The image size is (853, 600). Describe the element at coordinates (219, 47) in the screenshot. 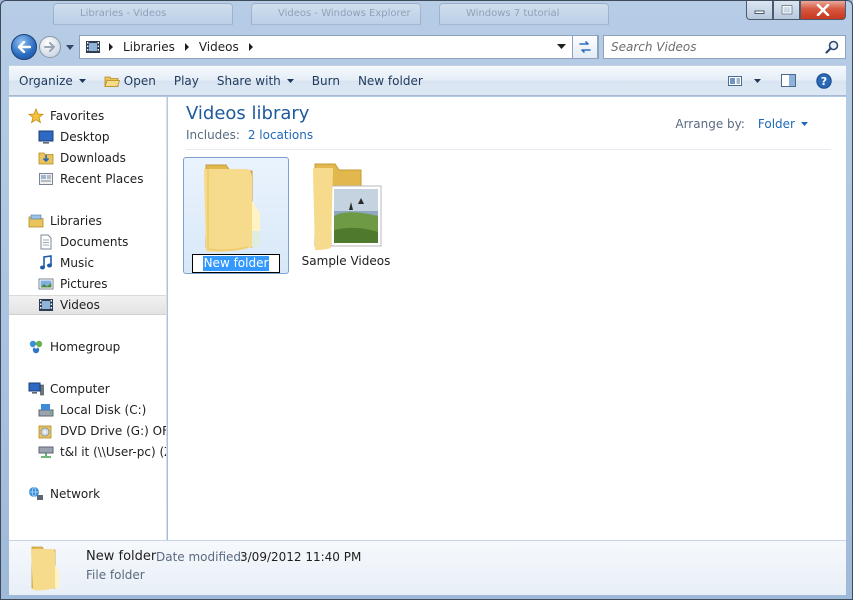

I see `breadcrumb-videos: Videos` at that location.